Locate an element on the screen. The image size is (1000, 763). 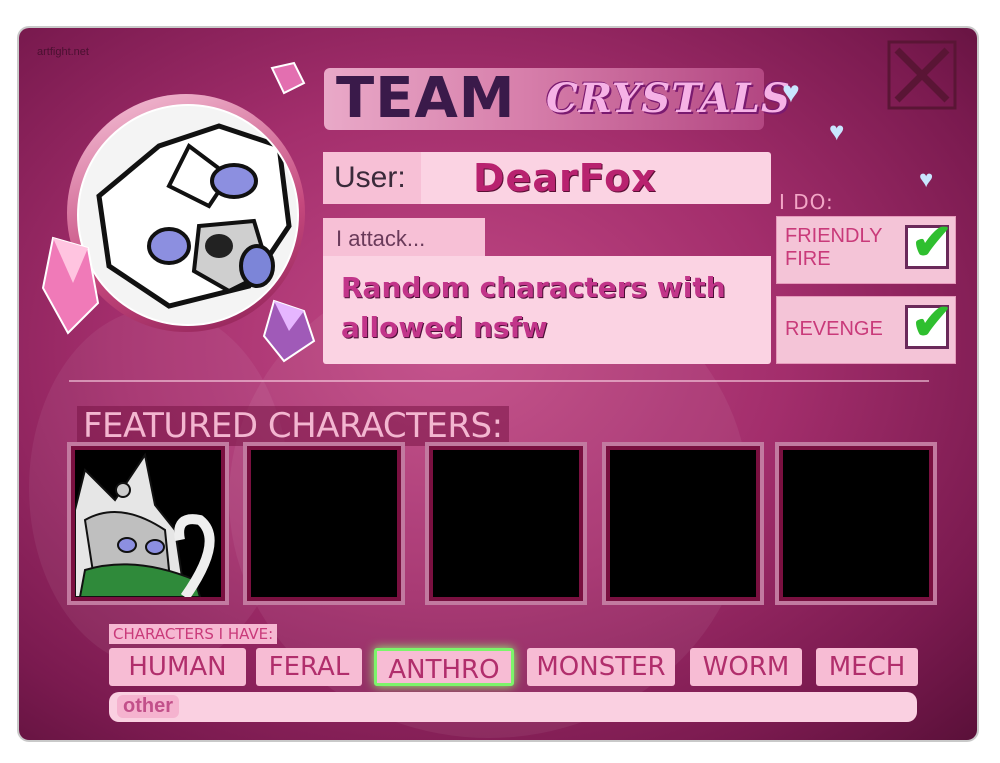
tag-label: HUMAN is located at coordinates (177, 667).